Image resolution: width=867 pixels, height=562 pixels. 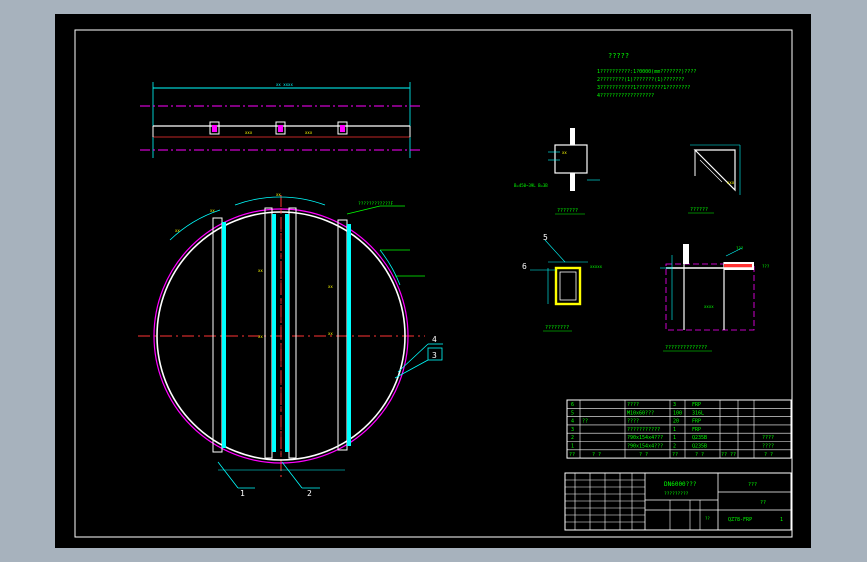 What do you see at coordinates (572, 438) in the screenshot?
I see `parts-row-no: 2` at bounding box center [572, 438].